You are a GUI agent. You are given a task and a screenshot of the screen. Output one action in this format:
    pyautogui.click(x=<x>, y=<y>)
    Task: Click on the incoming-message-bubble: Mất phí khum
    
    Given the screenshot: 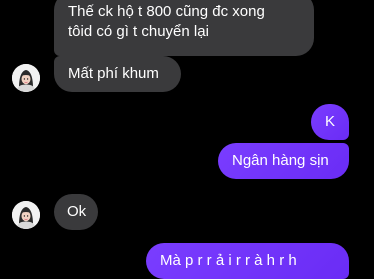 What is the action you would take?
    pyautogui.click(x=117, y=74)
    